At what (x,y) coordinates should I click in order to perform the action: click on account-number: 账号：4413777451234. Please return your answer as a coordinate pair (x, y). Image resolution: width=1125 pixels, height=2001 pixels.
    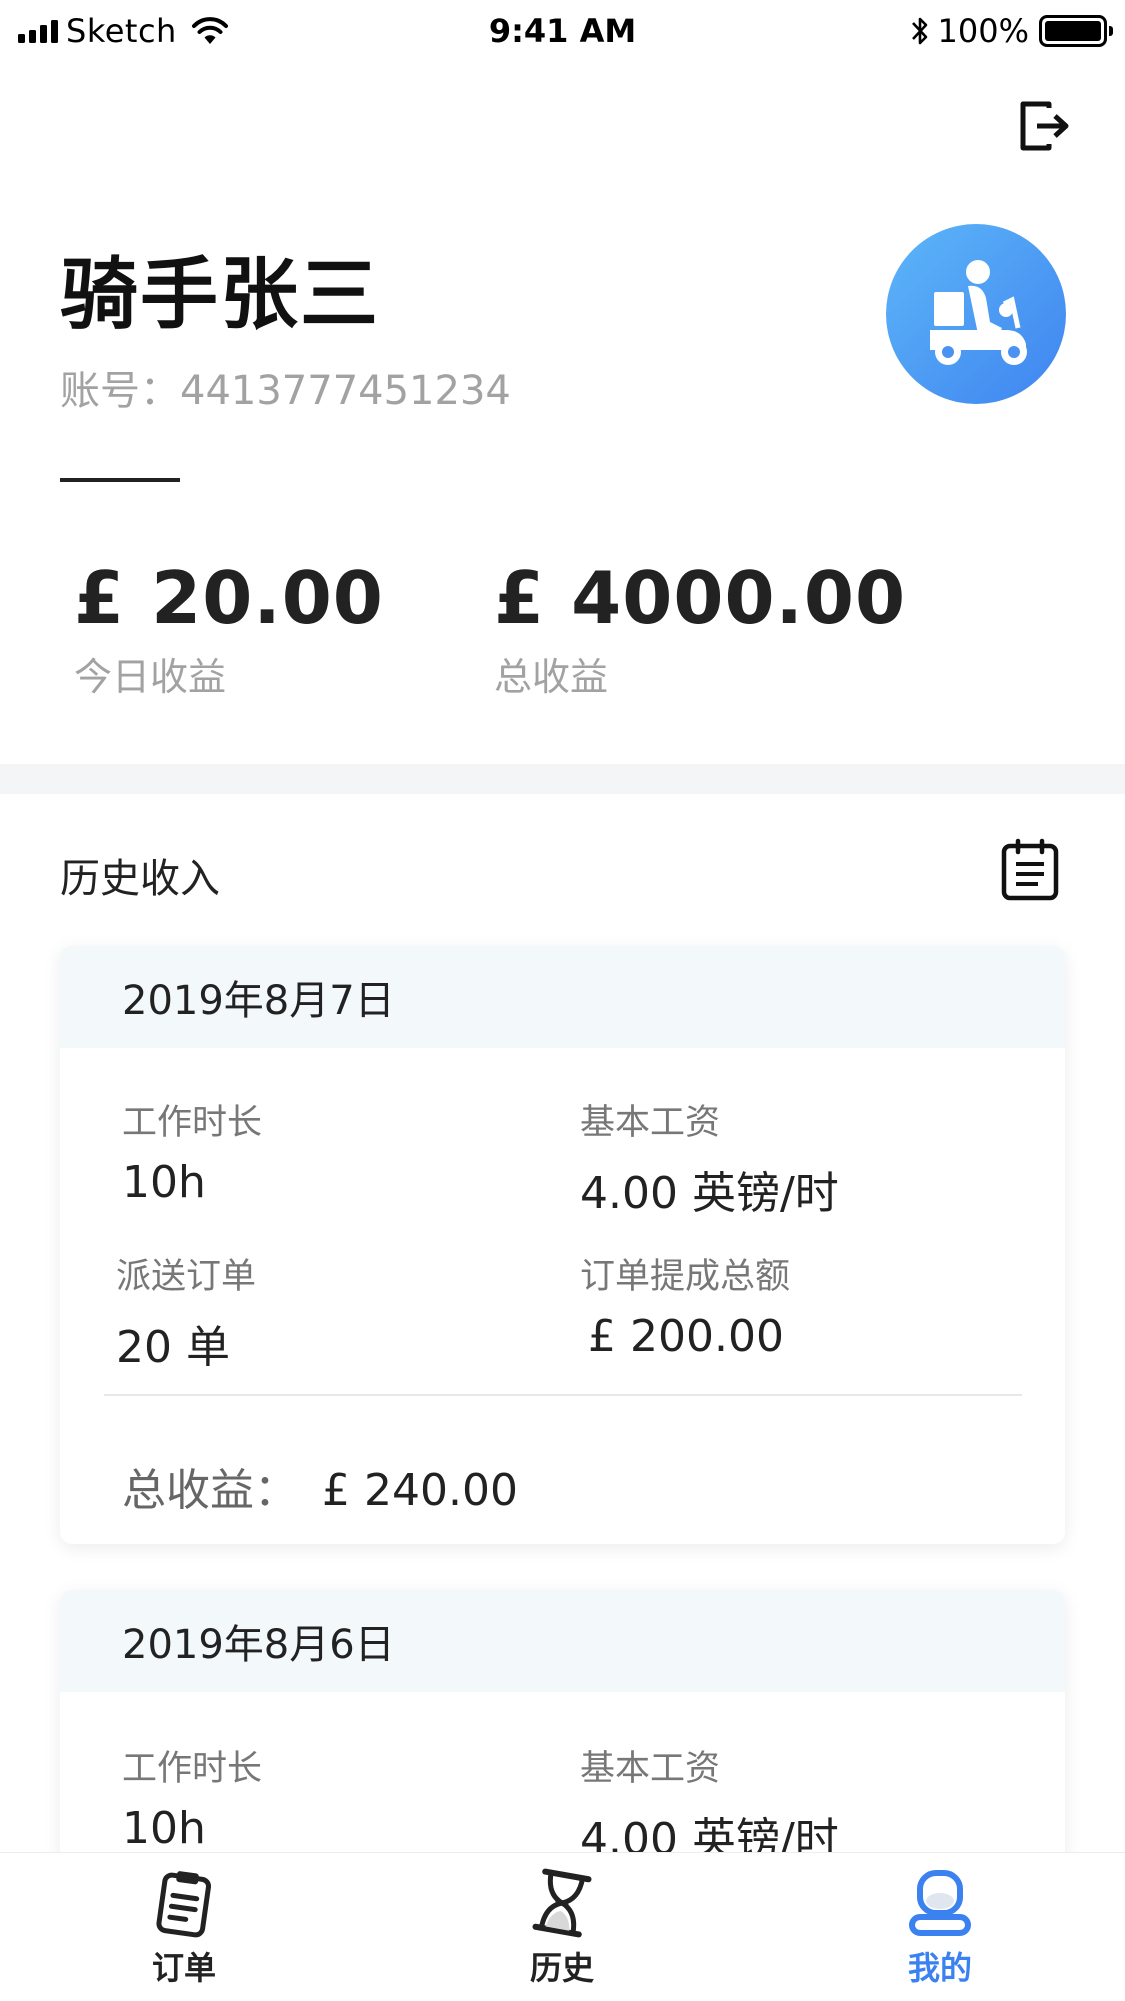
    Looking at the image, I should click on (285, 391).